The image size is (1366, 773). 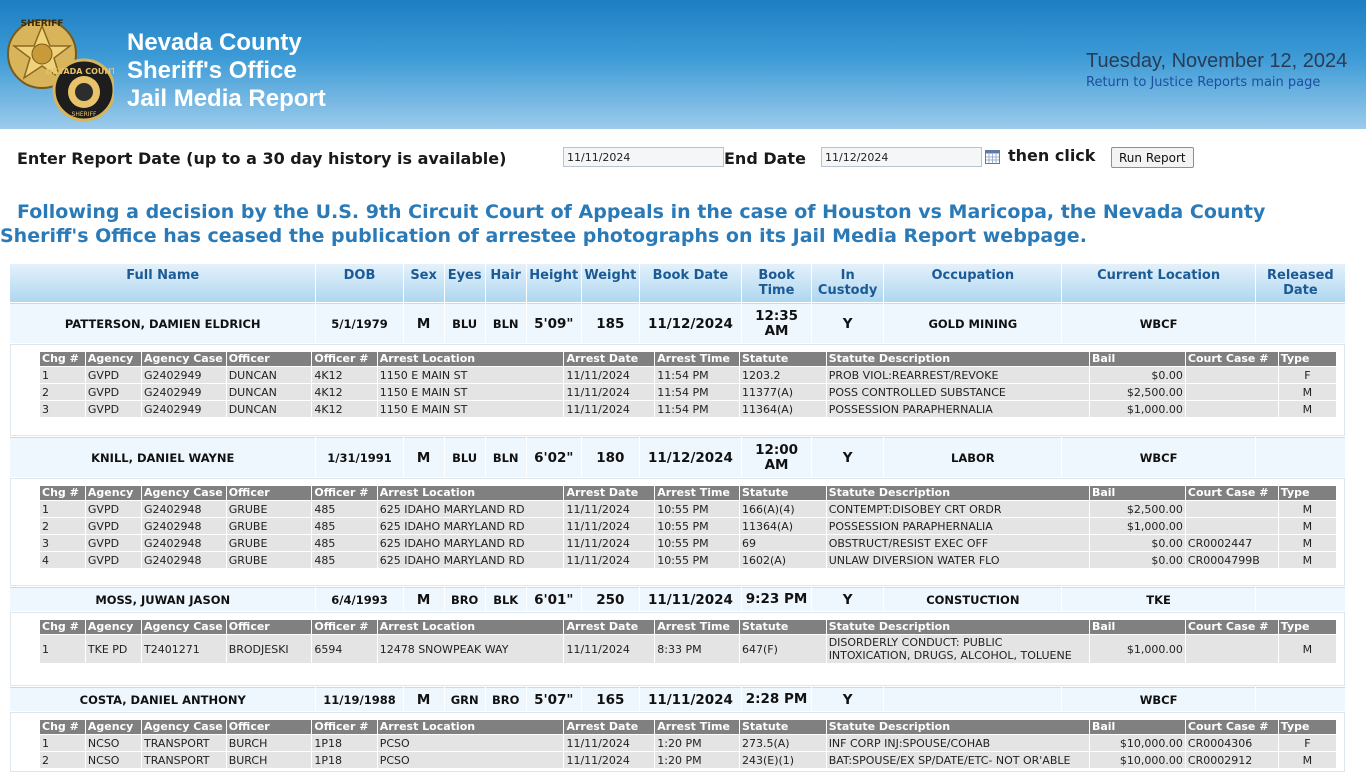 What do you see at coordinates (643, 157) in the screenshot?
I see `start-date-input` at bounding box center [643, 157].